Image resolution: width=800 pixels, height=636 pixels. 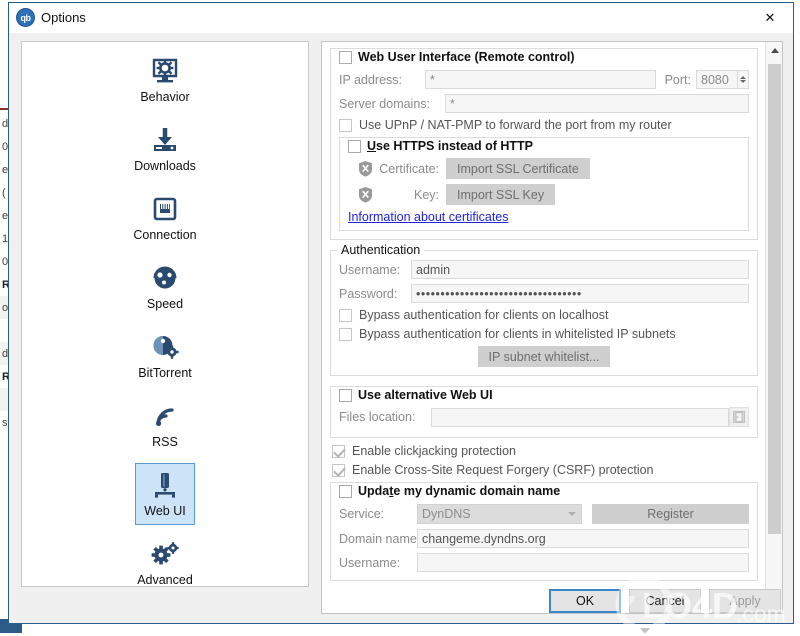 What do you see at coordinates (370, 269) in the screenshot?
I see `username-label: Username:` at bounding box center [370, 269].